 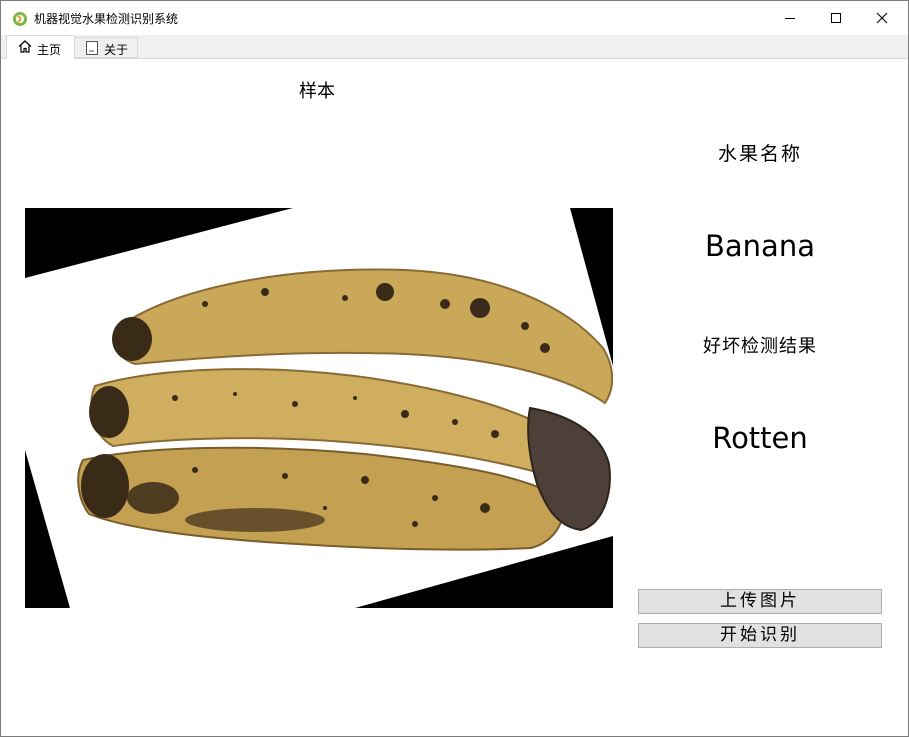 I want to click on maximize-button, so click(x=836, y=18).